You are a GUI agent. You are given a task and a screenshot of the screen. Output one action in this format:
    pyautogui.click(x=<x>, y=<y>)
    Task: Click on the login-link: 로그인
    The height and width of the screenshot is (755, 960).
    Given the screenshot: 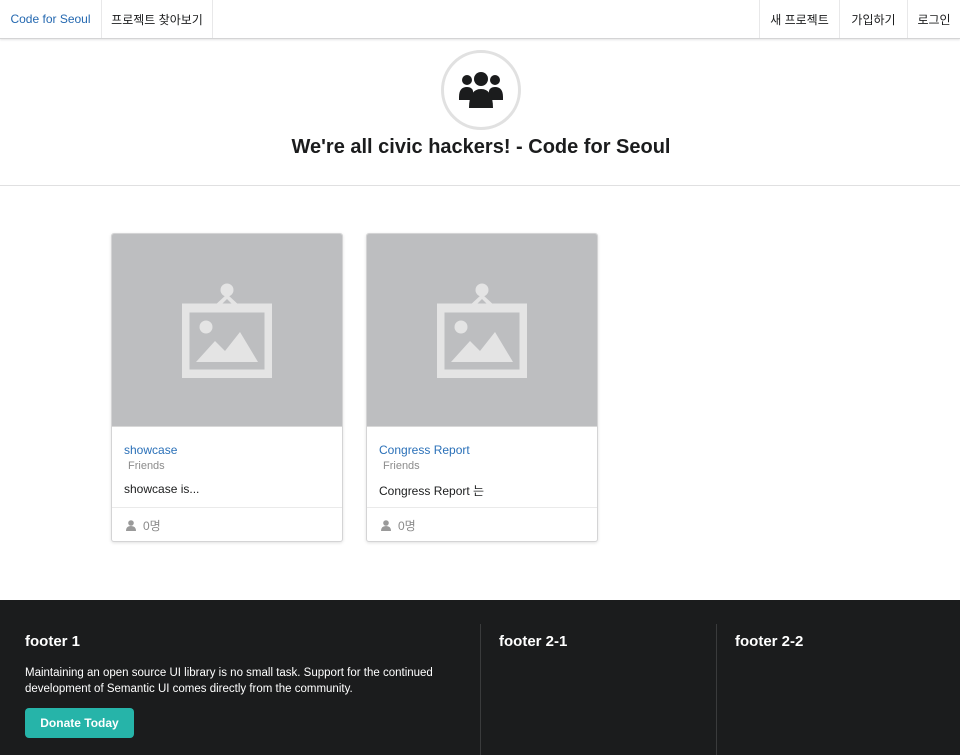 What is the action you would take?
    pyautogui.click(x=933, y=19)
    